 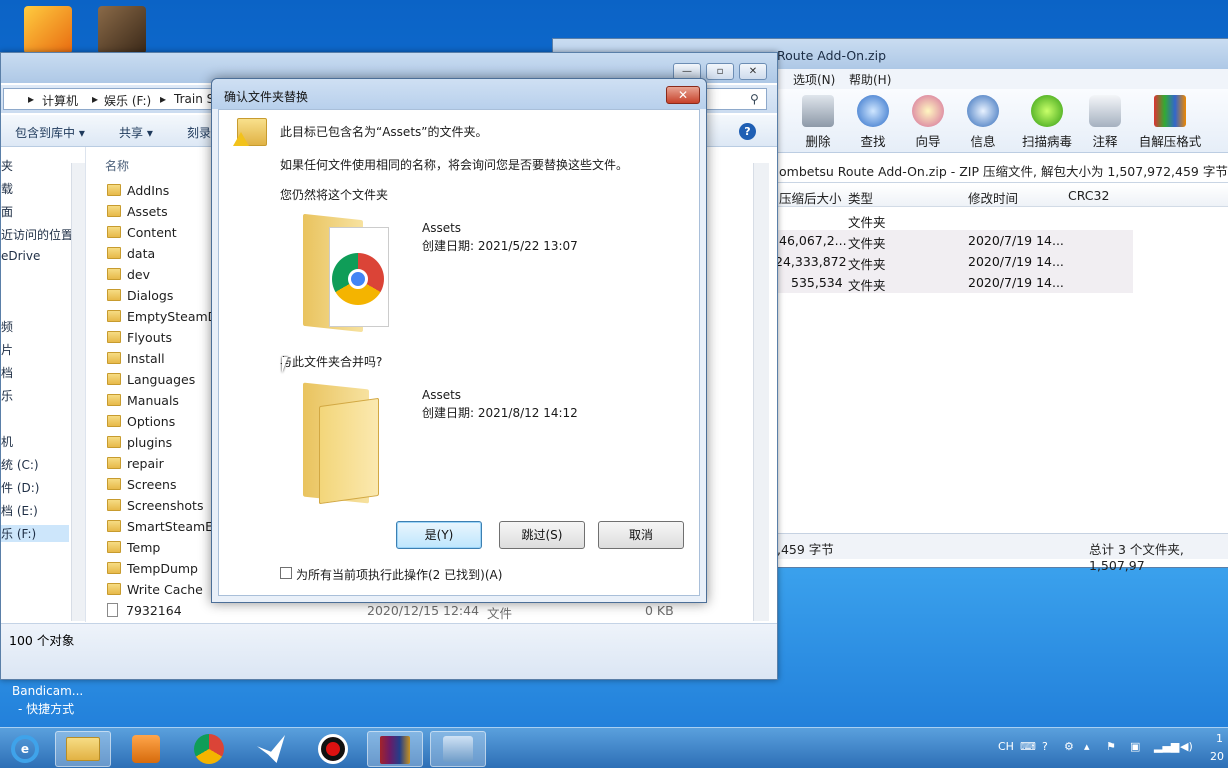 I want to click on delete-button: 删除, so click(x=818, y=121).